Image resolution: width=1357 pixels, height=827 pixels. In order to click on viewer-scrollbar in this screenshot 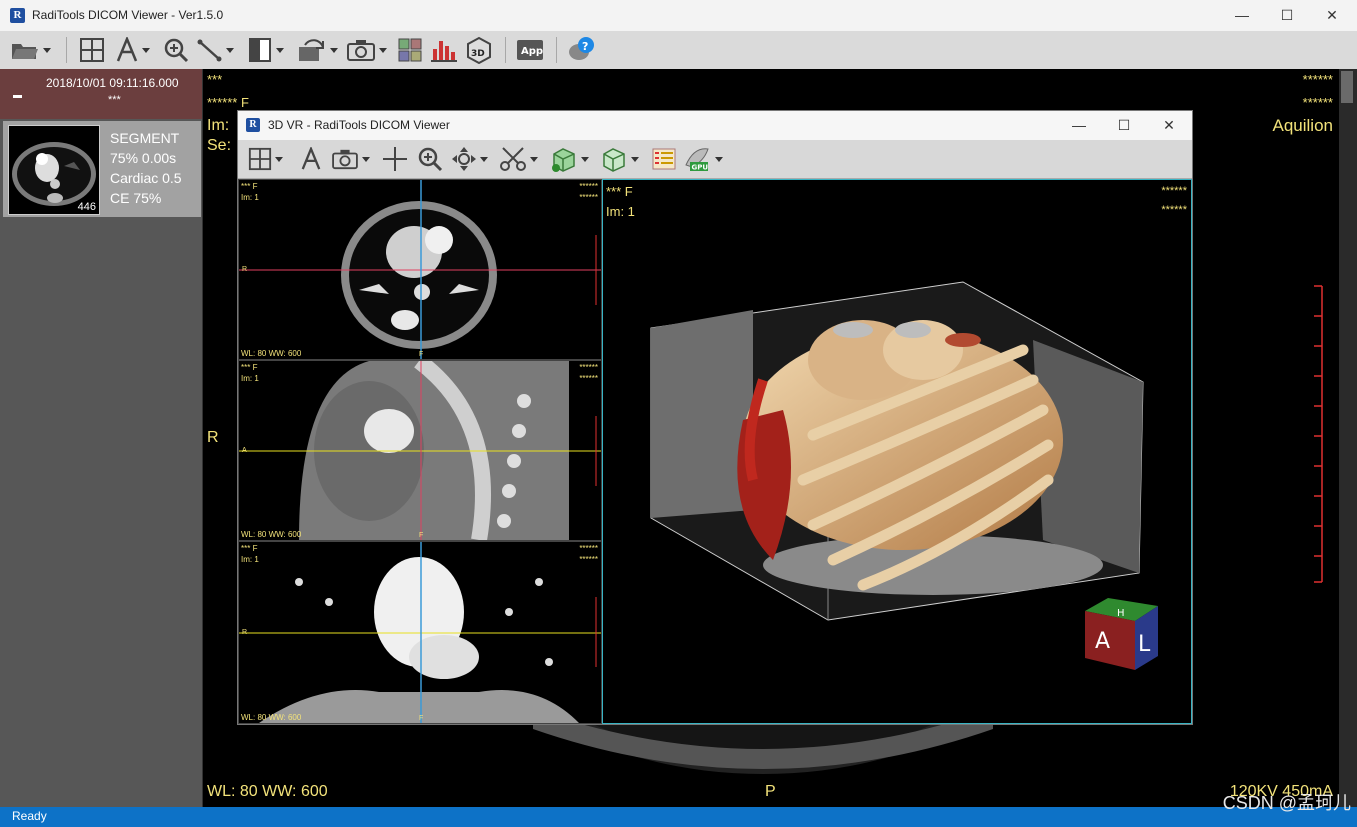, I will do `click(1348, 438)`.